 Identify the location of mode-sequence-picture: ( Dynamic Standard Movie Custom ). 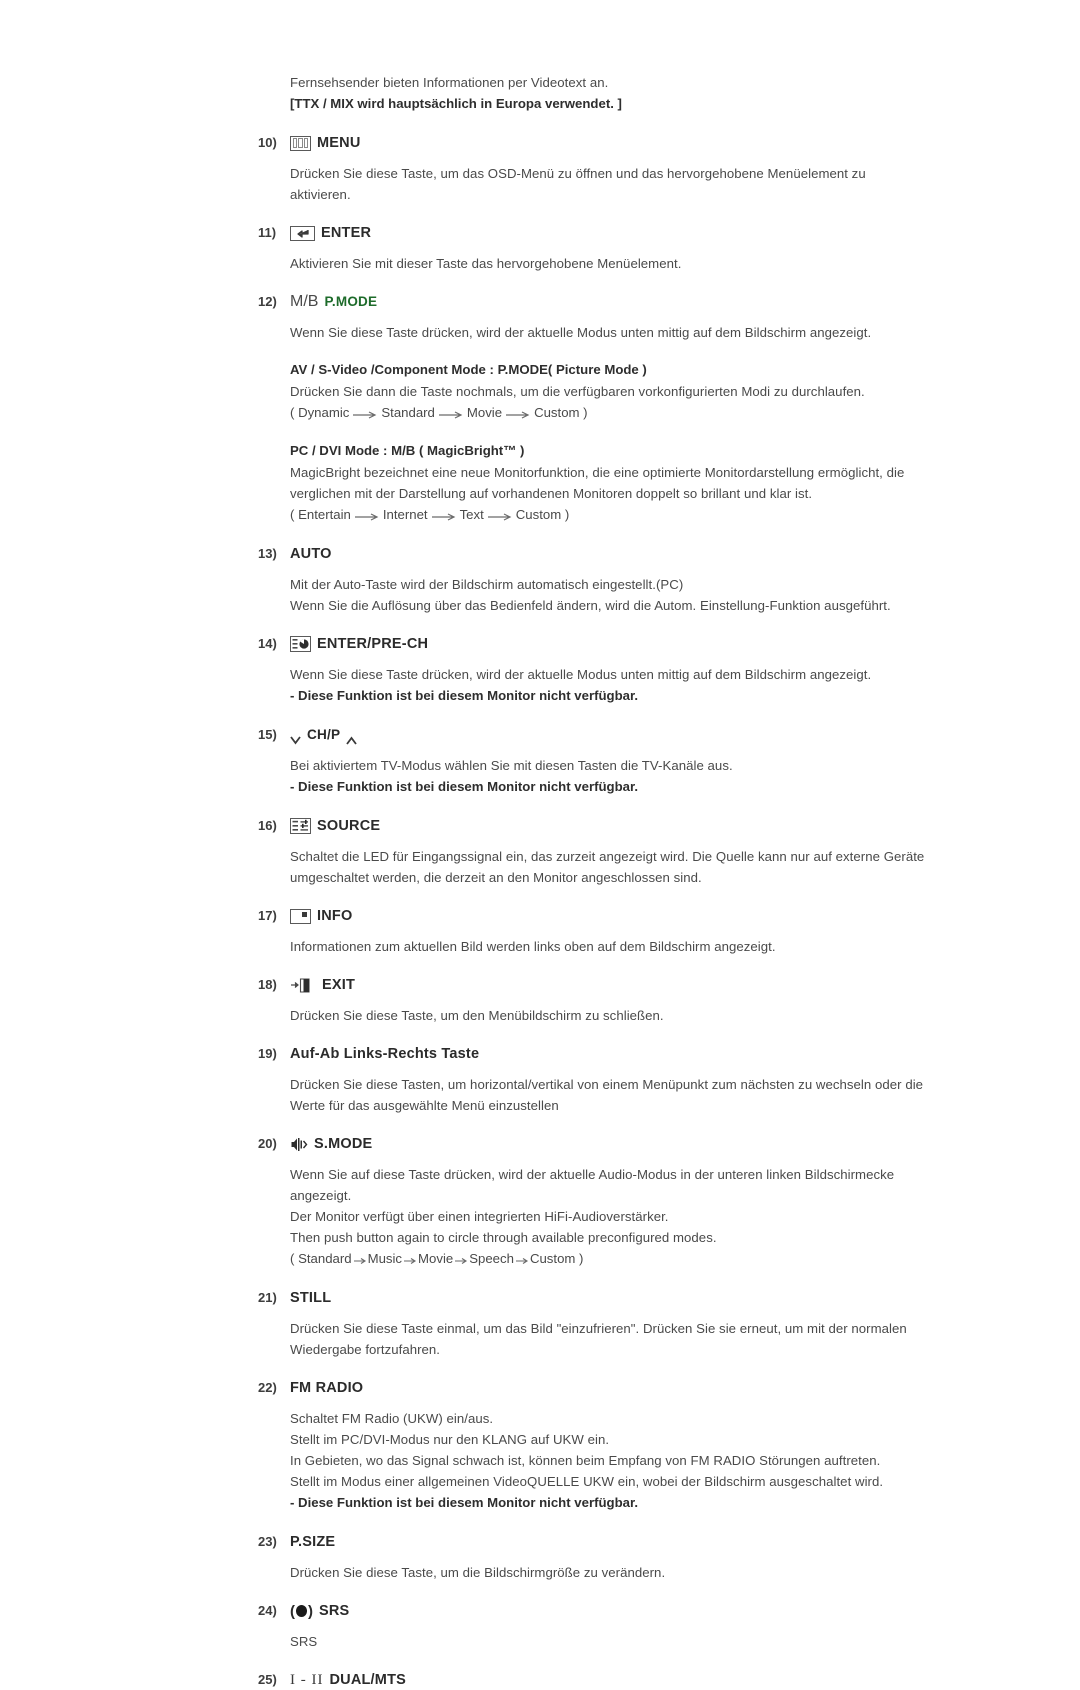
(620, 413).